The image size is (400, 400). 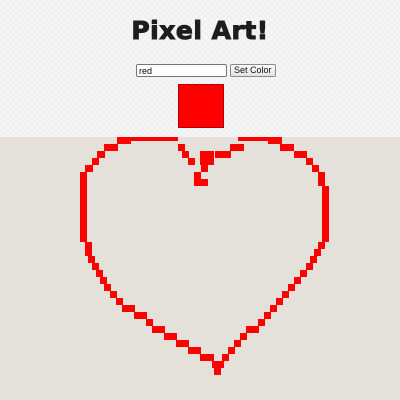 What do you see at coordinates (200, 31) in the screenshot?
I see `page-title: Pixel Art!` at bounding box center [200, 31].